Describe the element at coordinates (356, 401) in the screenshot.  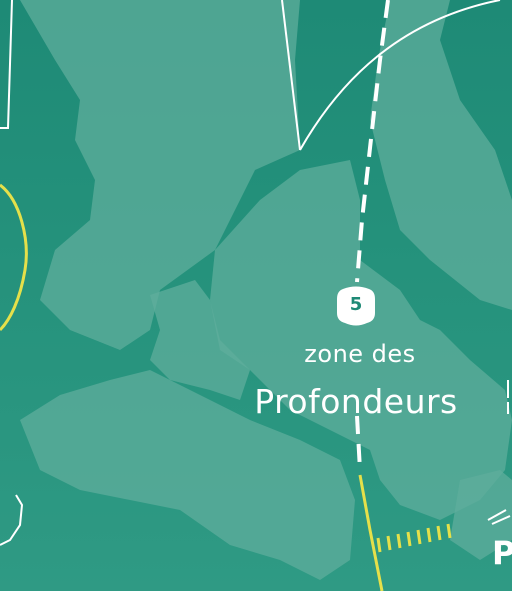
I see `zone-name: Profondeurs` at that location.